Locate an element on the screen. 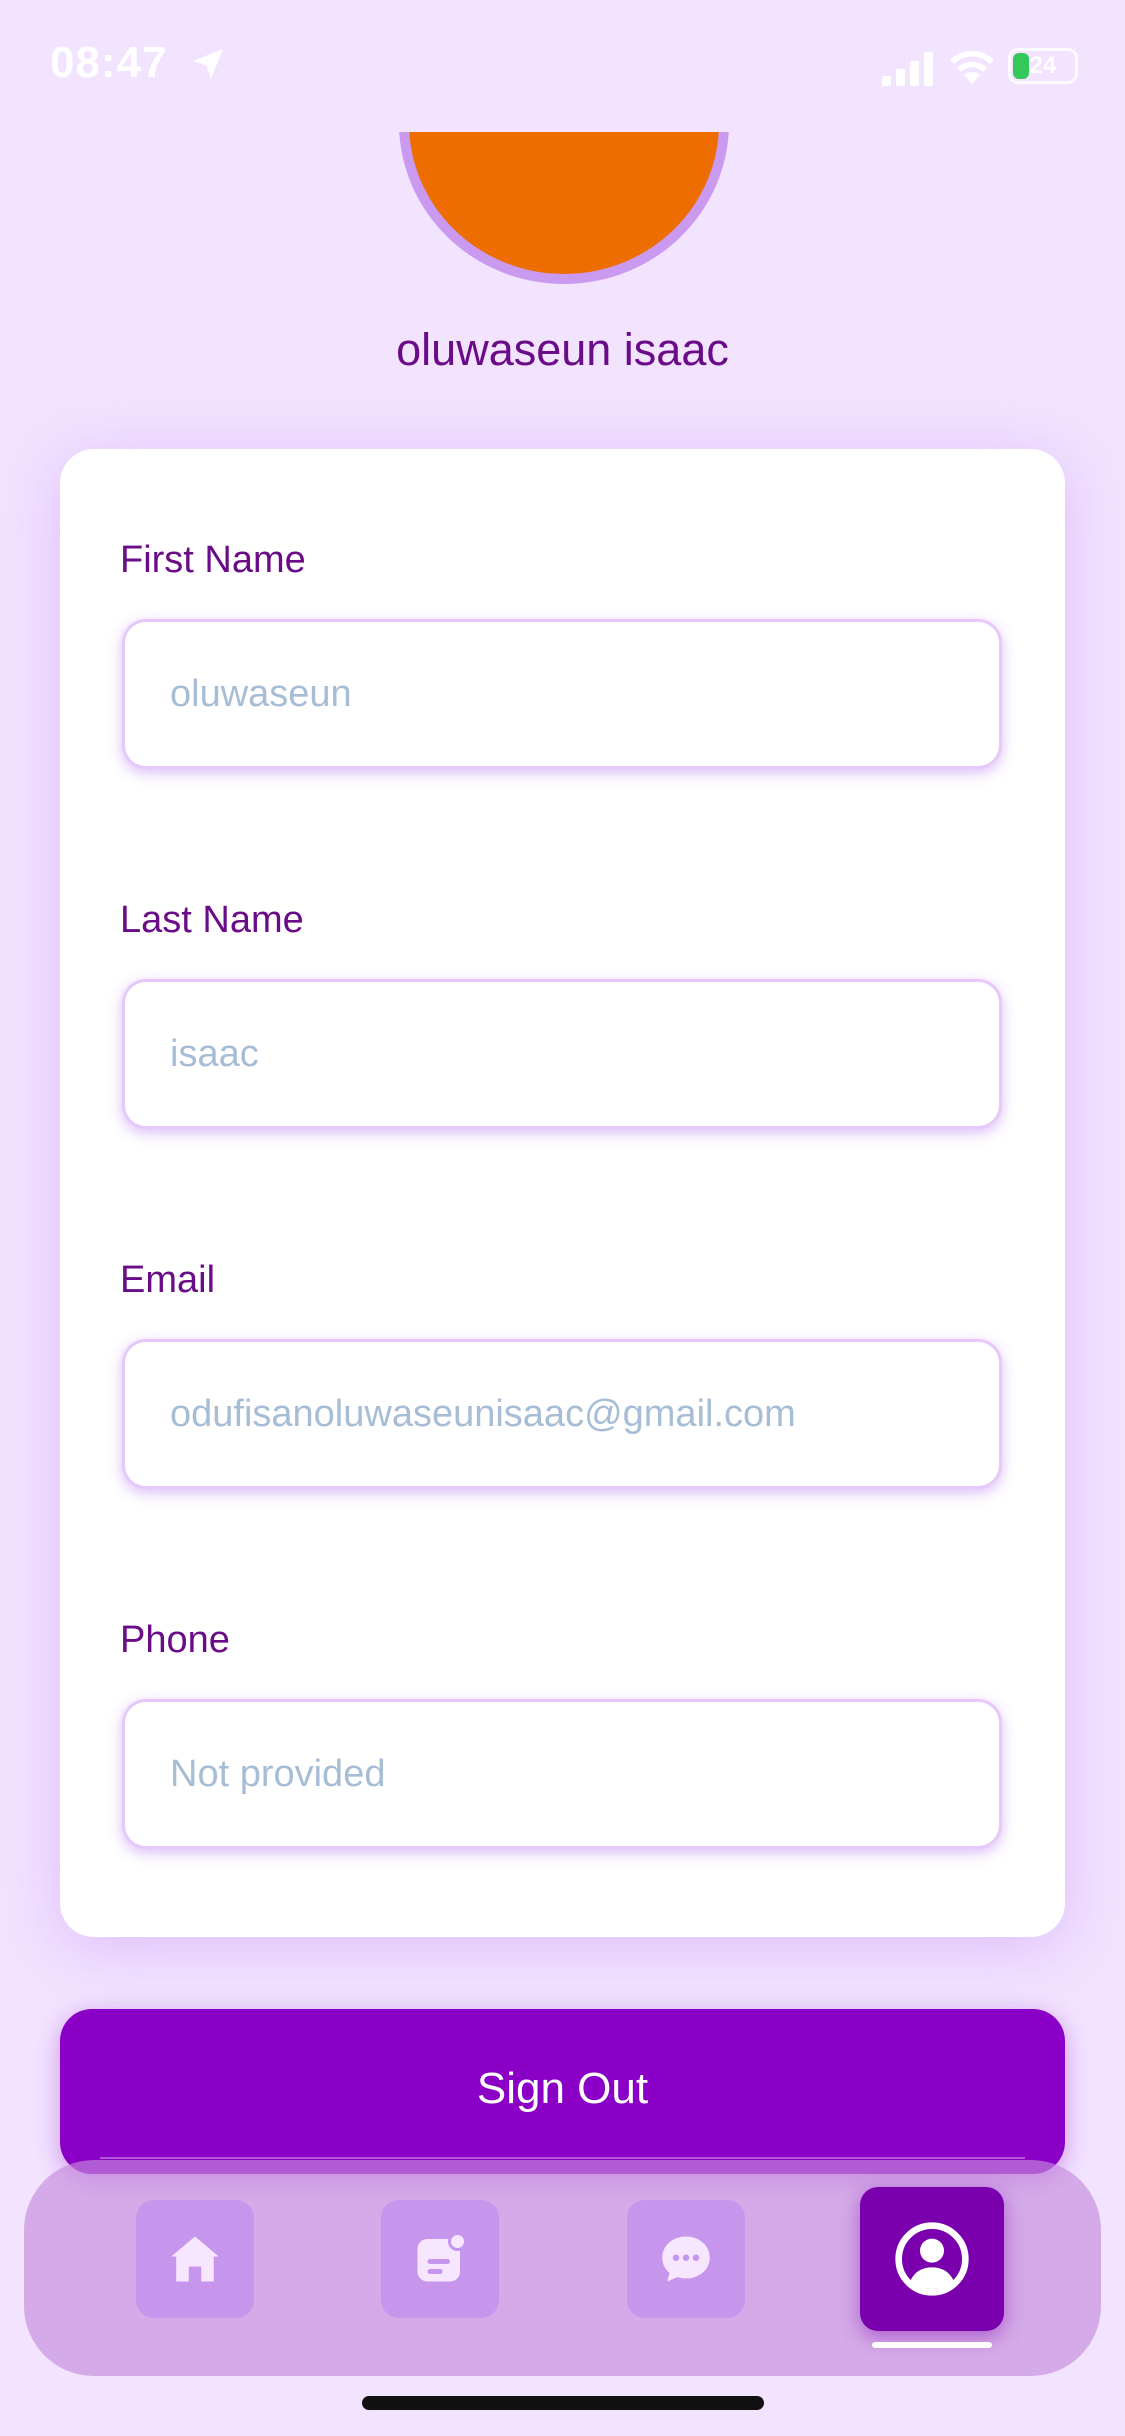 The image size is (1125, 2436). battery-charging-icon: 24 is located at coordinates (1043, 66).